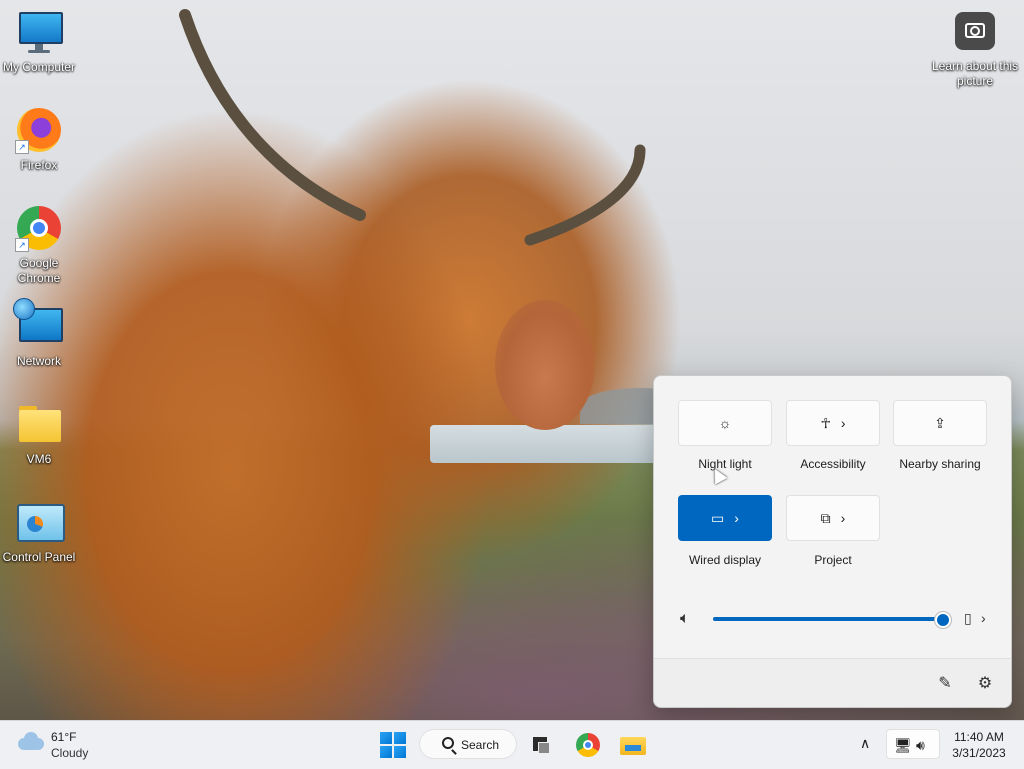  Describe the element at coordinates (979, 753) in the screenshot. I see `clock-date: 3/31/2023` at that location.